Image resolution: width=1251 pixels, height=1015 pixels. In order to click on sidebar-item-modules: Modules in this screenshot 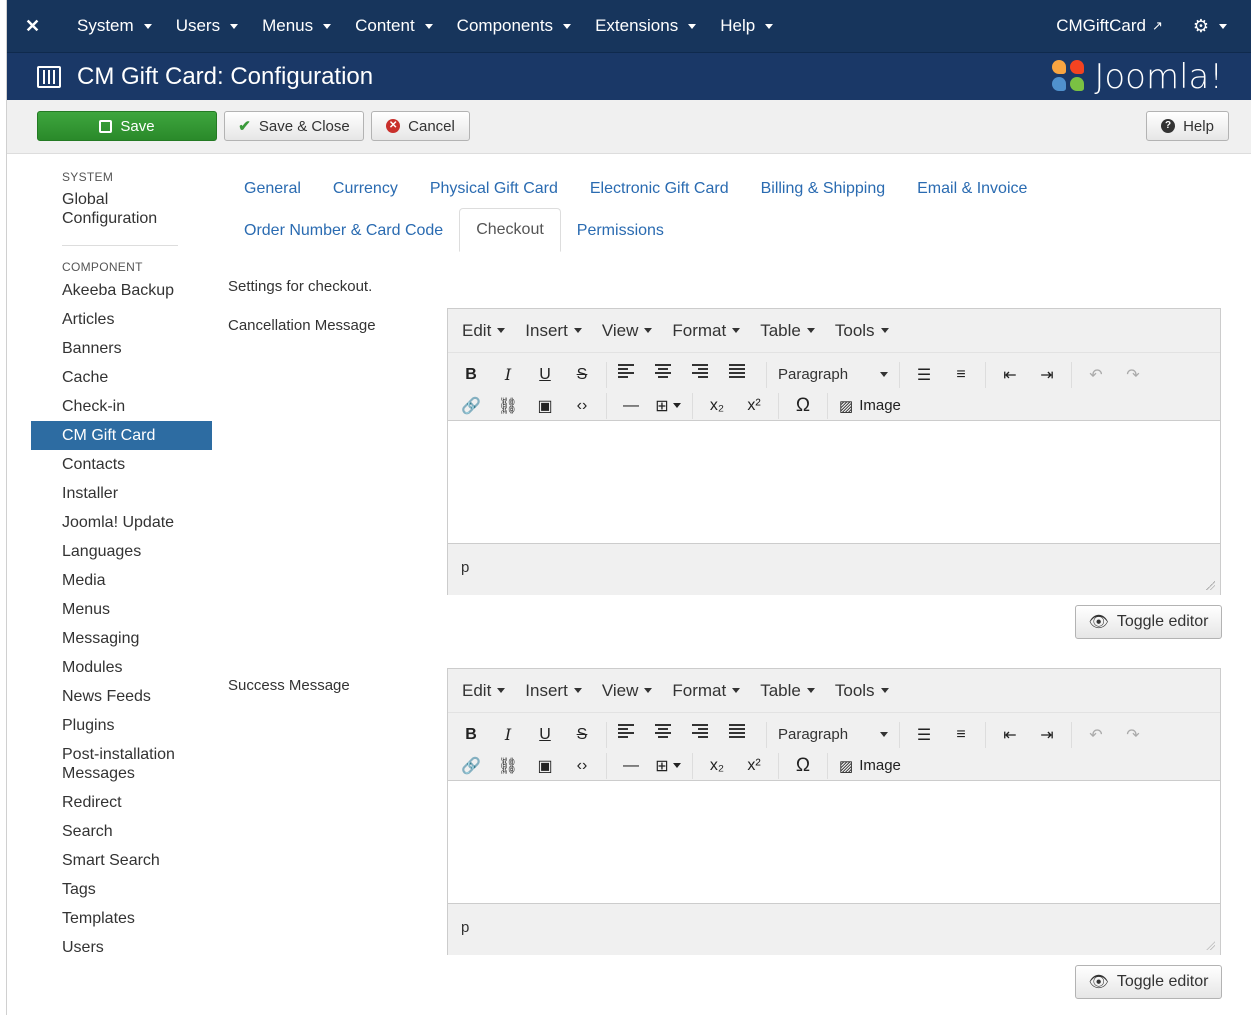, I will do `click(121, 667)`.